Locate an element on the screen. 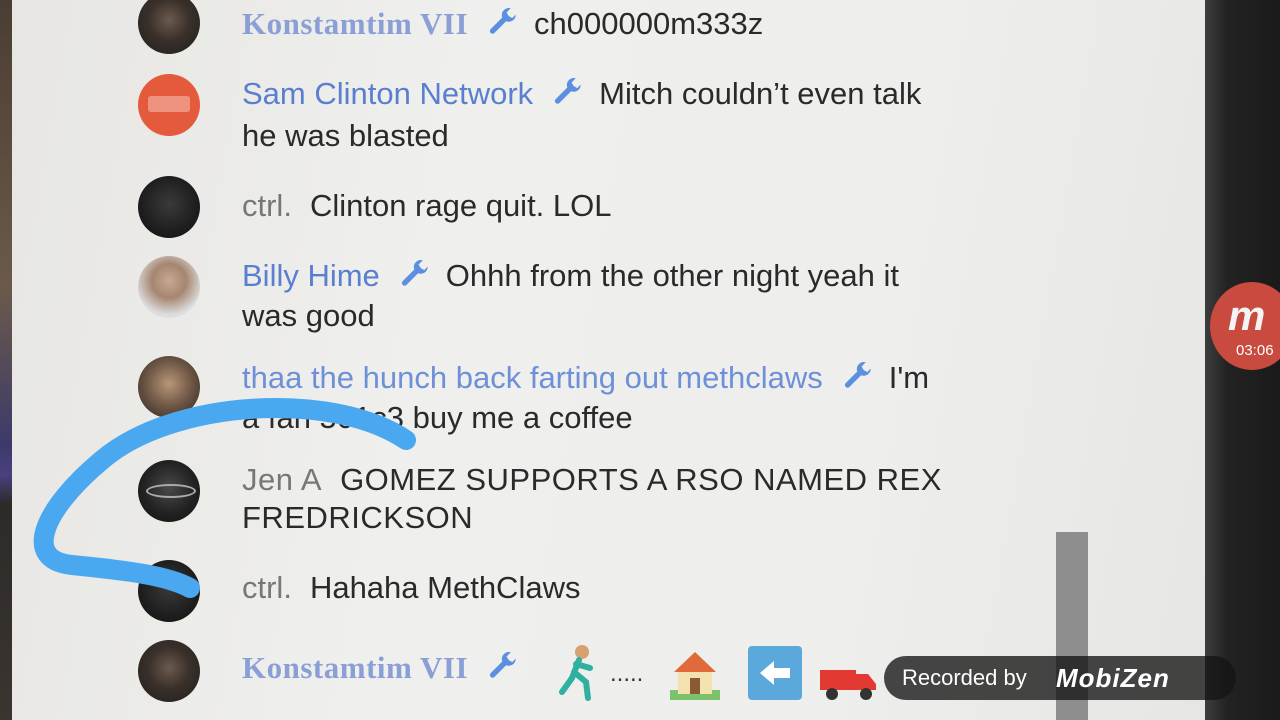  red-truck-icon is located at coordinates (848, 685).